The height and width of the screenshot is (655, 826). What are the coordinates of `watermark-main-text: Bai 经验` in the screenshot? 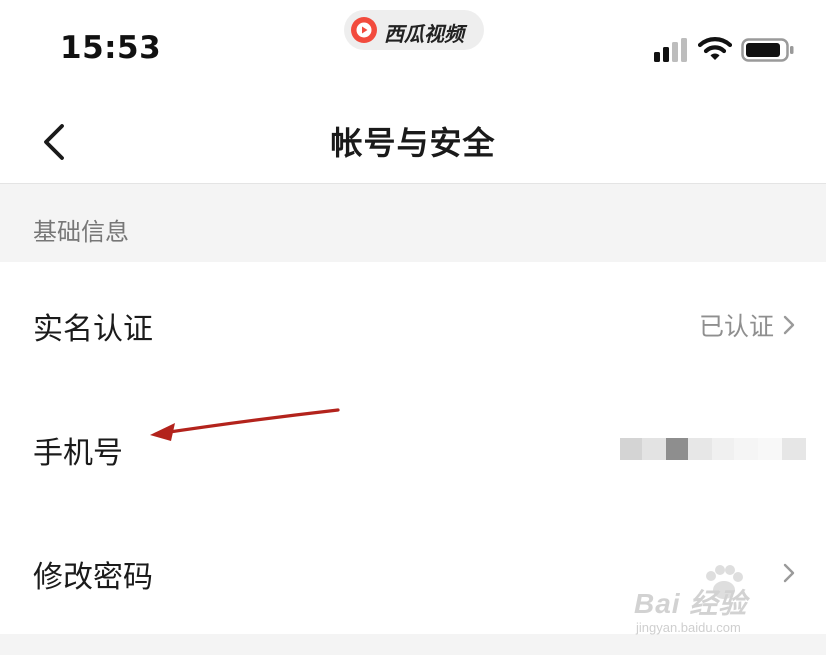 It's located at (691, 603).